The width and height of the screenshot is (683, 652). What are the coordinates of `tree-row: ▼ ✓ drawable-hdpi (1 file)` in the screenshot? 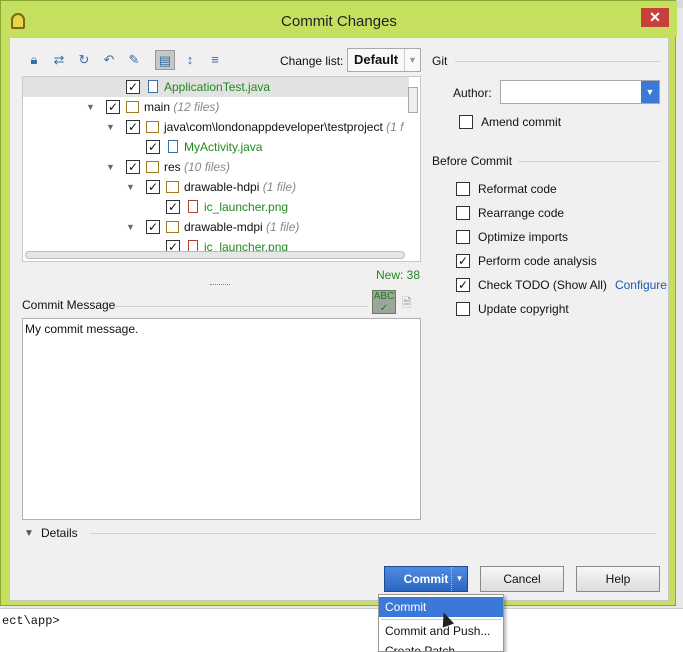 It's located at (216, 187).